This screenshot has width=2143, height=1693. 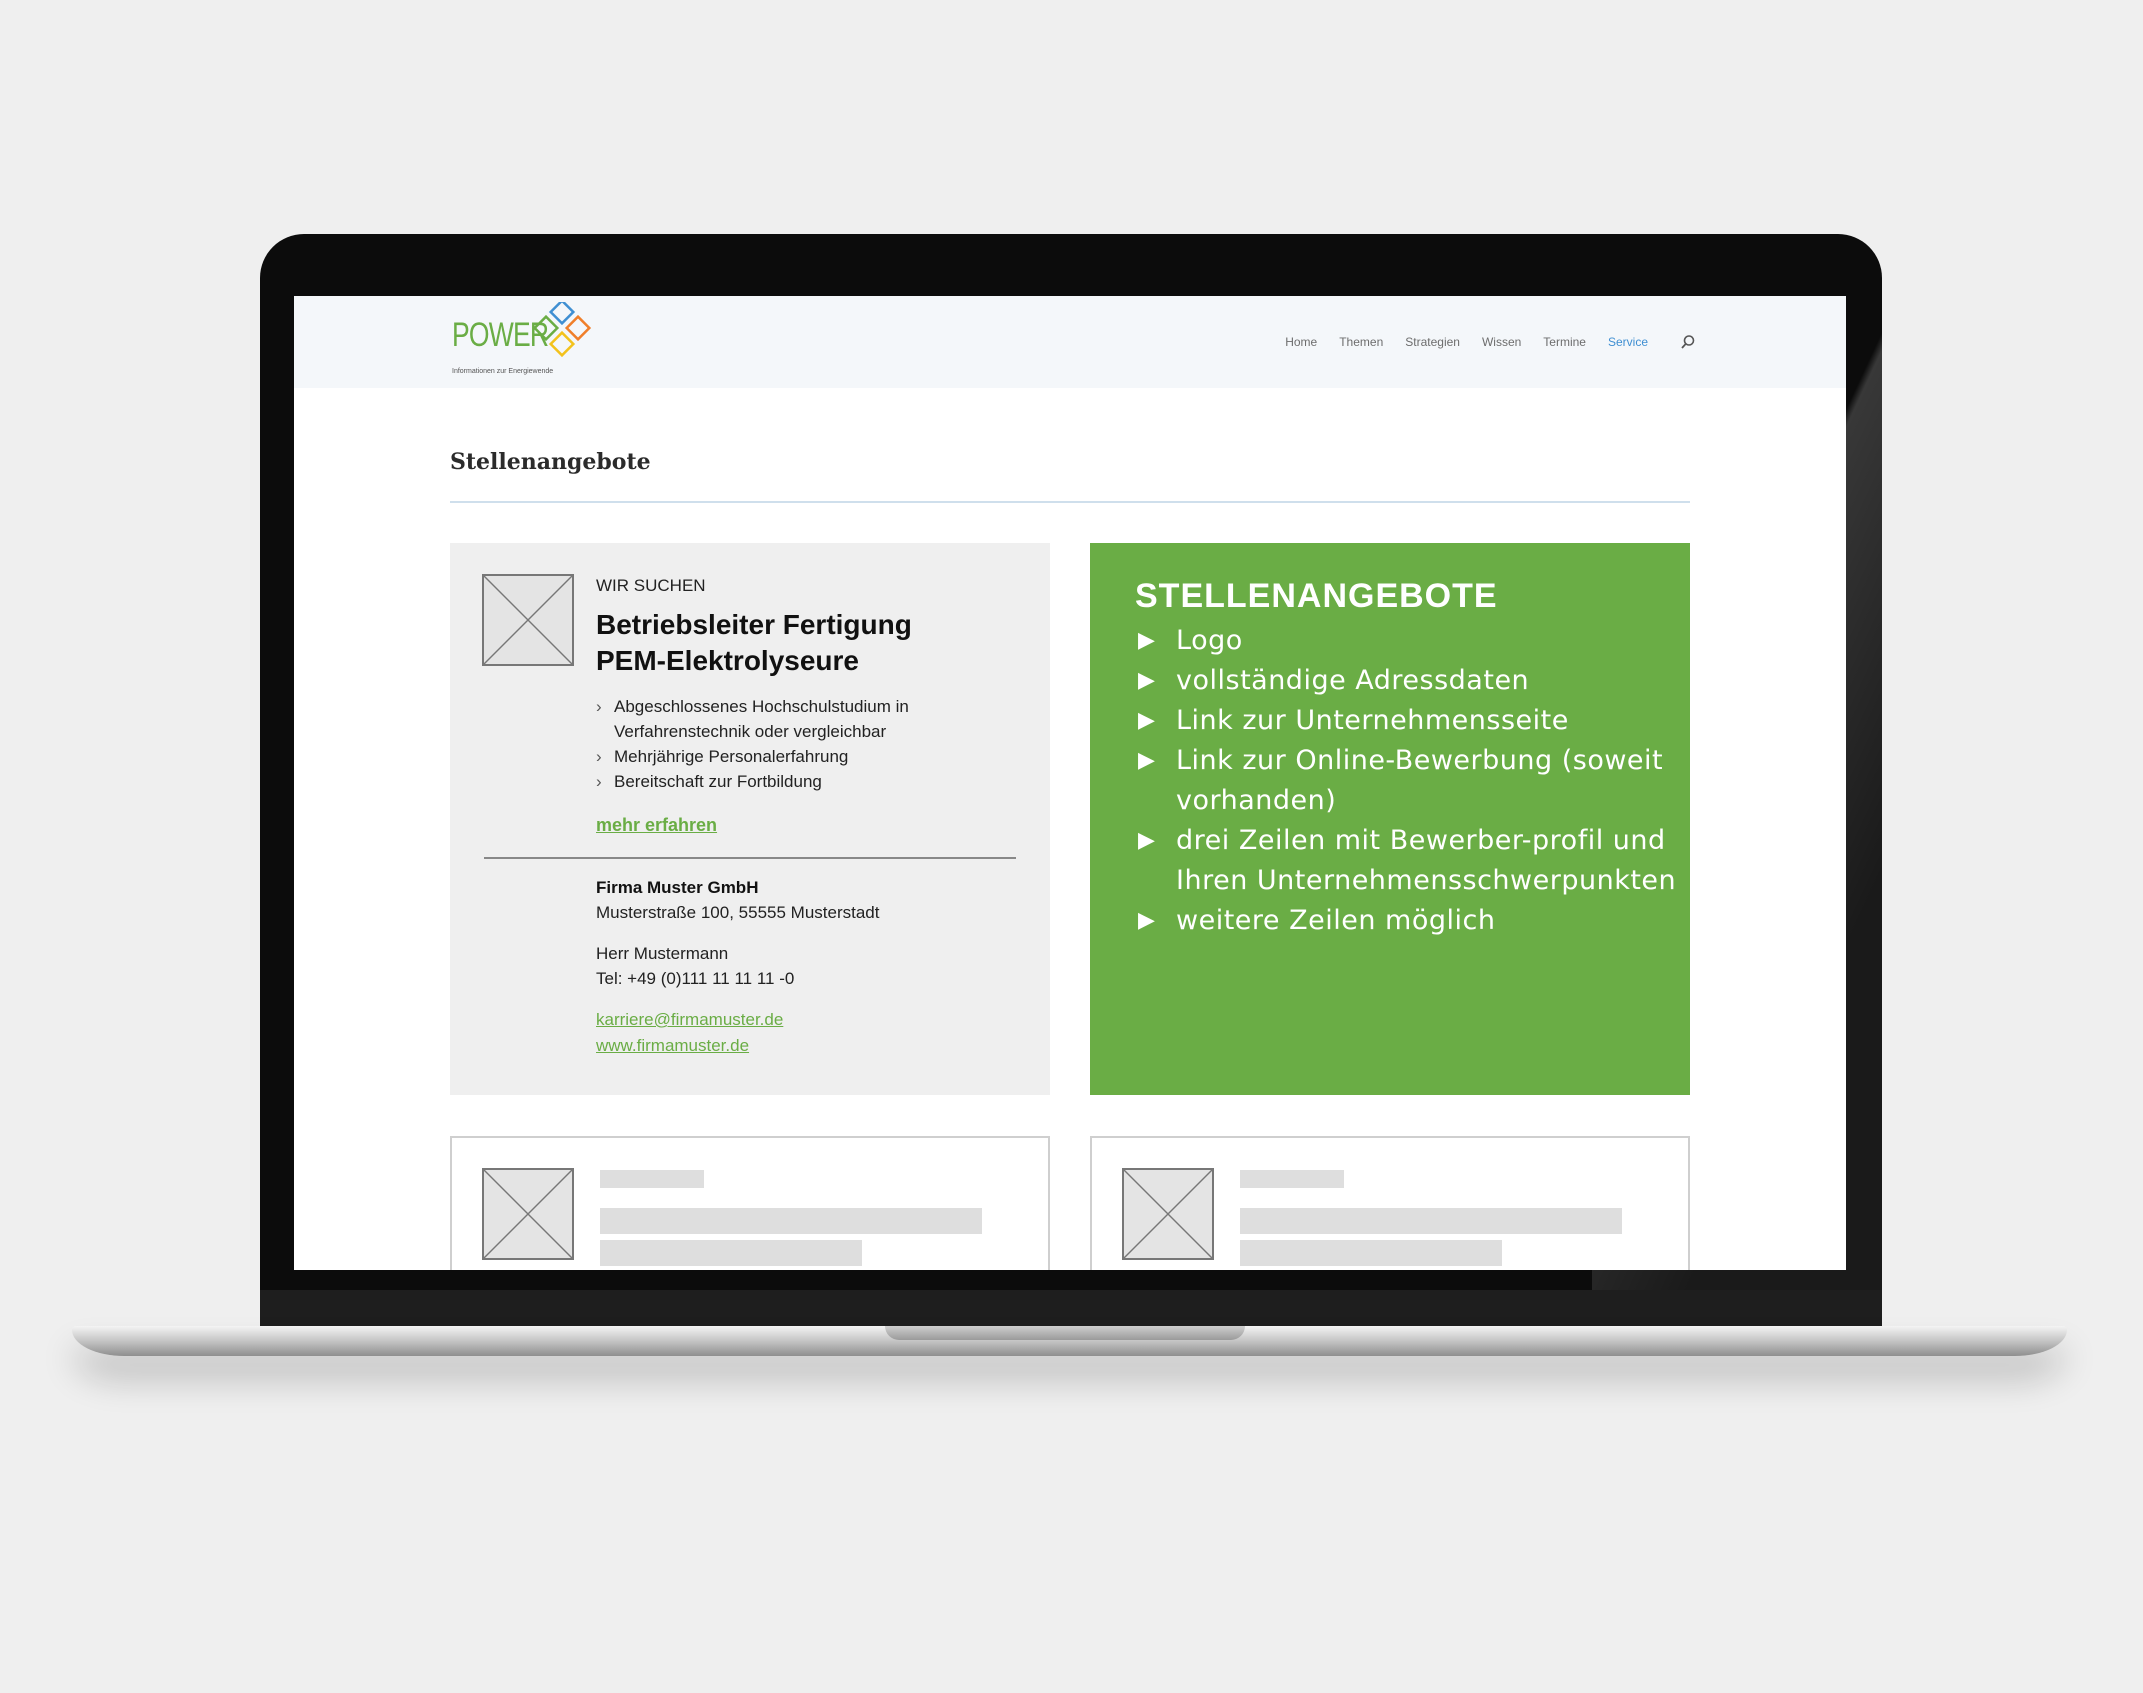 What do you see at coordinates (1408, 641) in the screenshot?
I see `info-item: Logo` at bounding box center [1408, 641].